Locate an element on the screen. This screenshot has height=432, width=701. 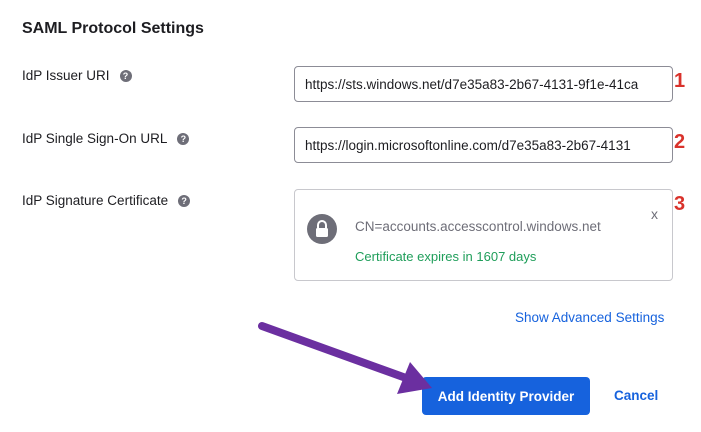
issuer-uri-input is located at coordinates (483, 84).